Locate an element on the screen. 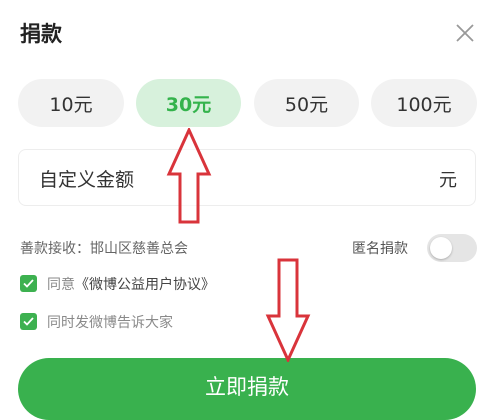 Image resolution: width=495 pixels, height=420 pixels. custom-amount-field: 自定义金额 元 is located at coordinates (247, 177).